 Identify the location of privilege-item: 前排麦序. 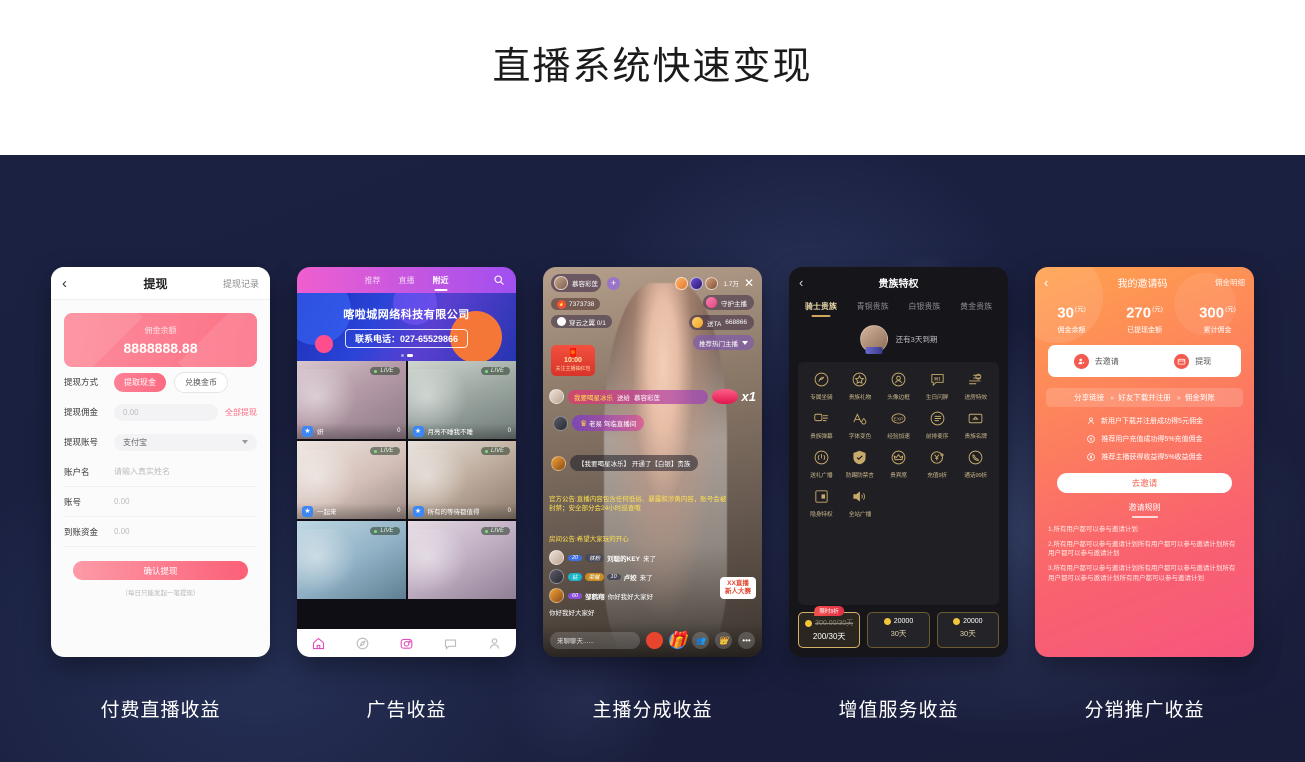
(937, 425).